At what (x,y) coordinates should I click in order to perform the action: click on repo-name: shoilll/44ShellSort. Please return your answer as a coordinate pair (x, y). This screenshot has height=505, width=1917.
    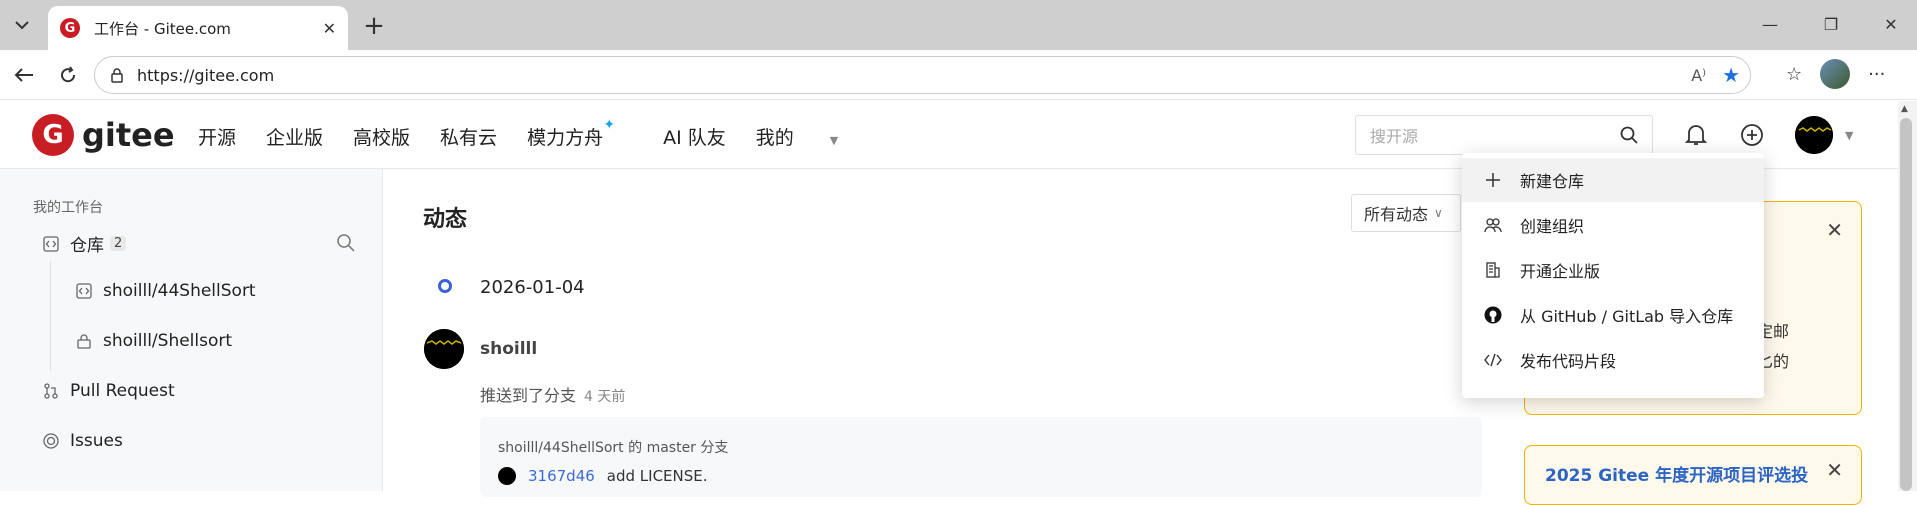
    Looking at the image, I should click on (179, 291).